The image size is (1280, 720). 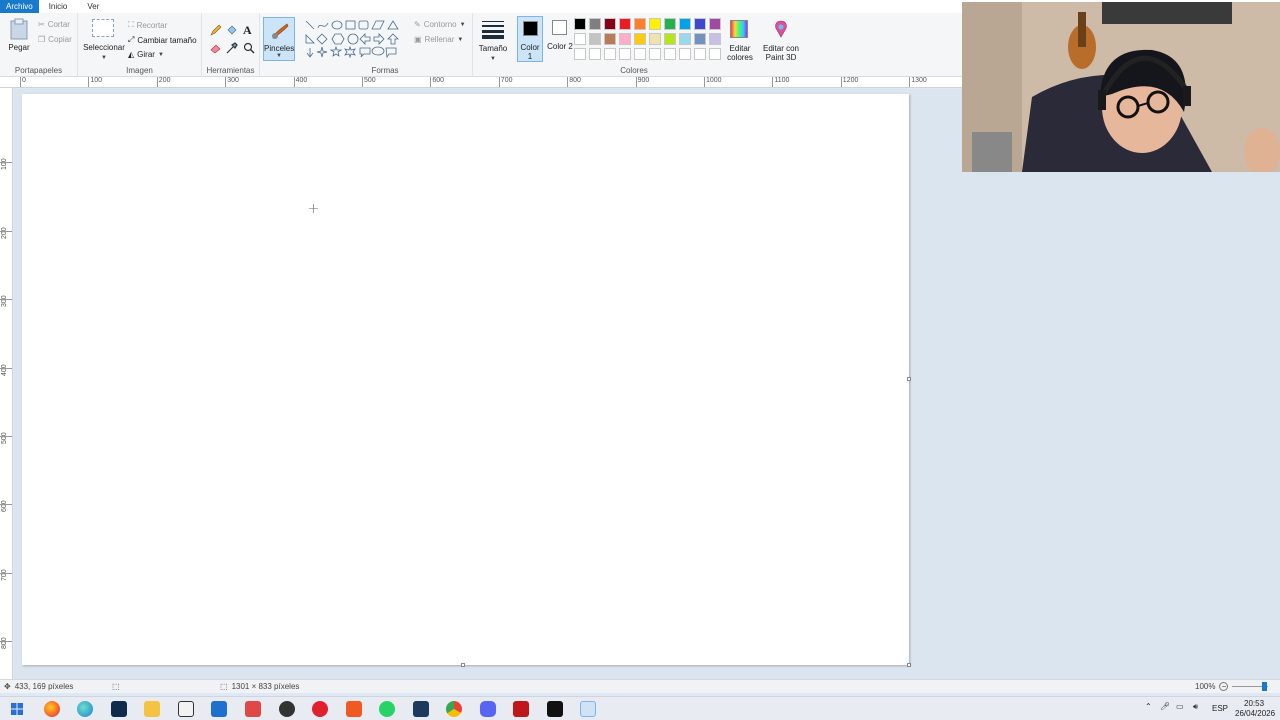 I want to click on resize-button: ⤢ Cambiar tamaño, so click(x=162, y=40).